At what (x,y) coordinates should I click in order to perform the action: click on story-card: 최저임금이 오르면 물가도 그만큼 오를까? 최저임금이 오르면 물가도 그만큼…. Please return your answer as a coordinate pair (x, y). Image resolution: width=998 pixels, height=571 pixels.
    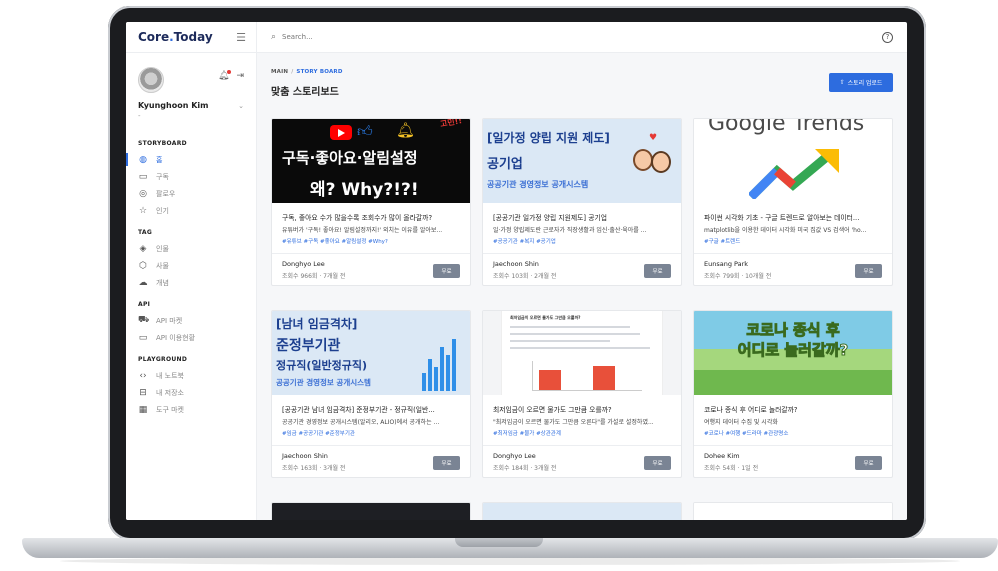
    Looking at the image, I should click on (582, 394).